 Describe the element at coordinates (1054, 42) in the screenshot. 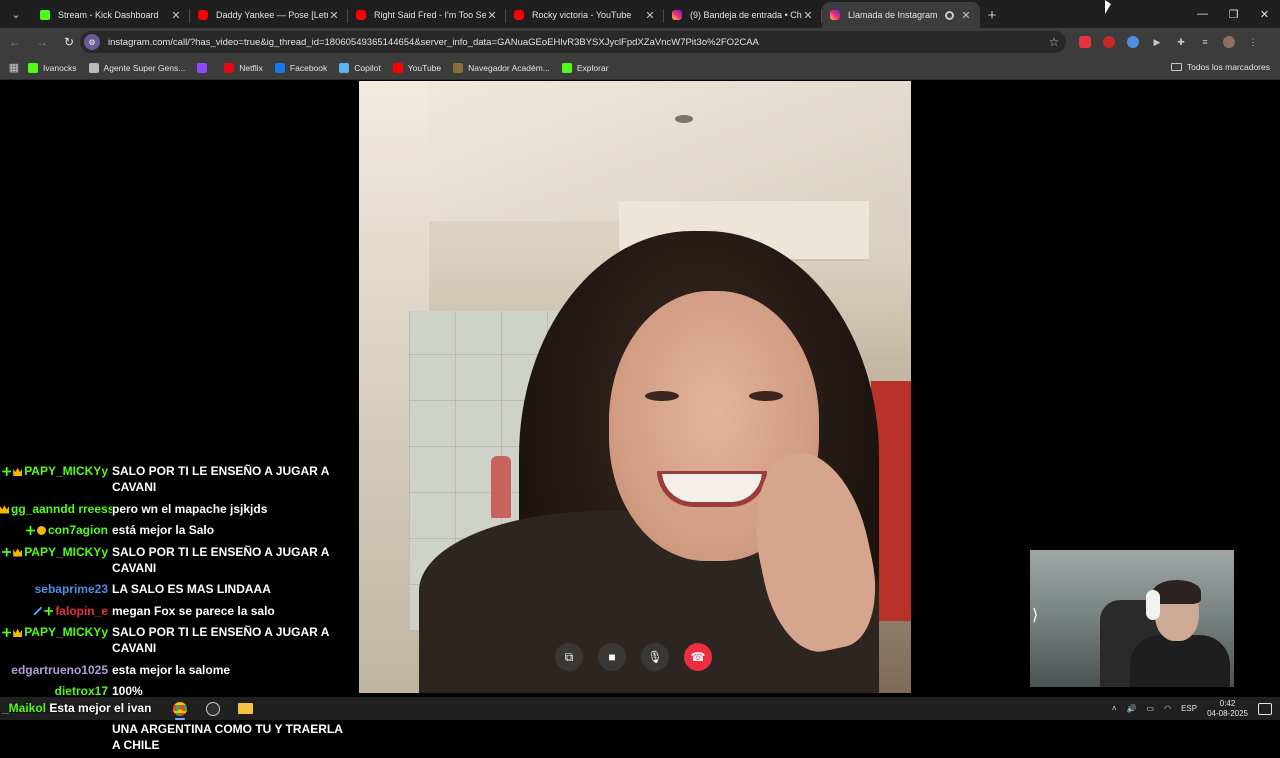

I see `bookmark-star-icon: ☆` at that location.